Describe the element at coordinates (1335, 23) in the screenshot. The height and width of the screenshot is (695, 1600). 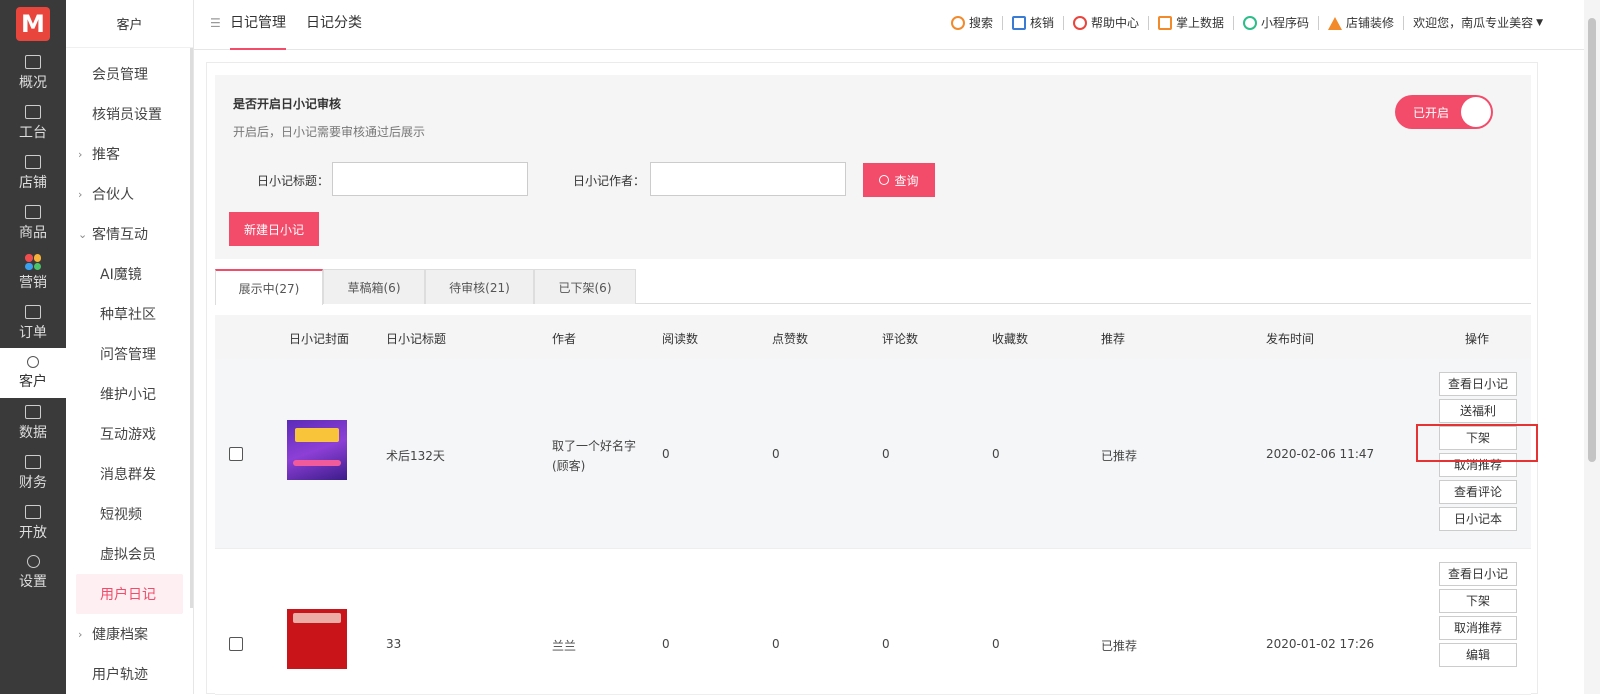
I see `brush-icon` at that location.